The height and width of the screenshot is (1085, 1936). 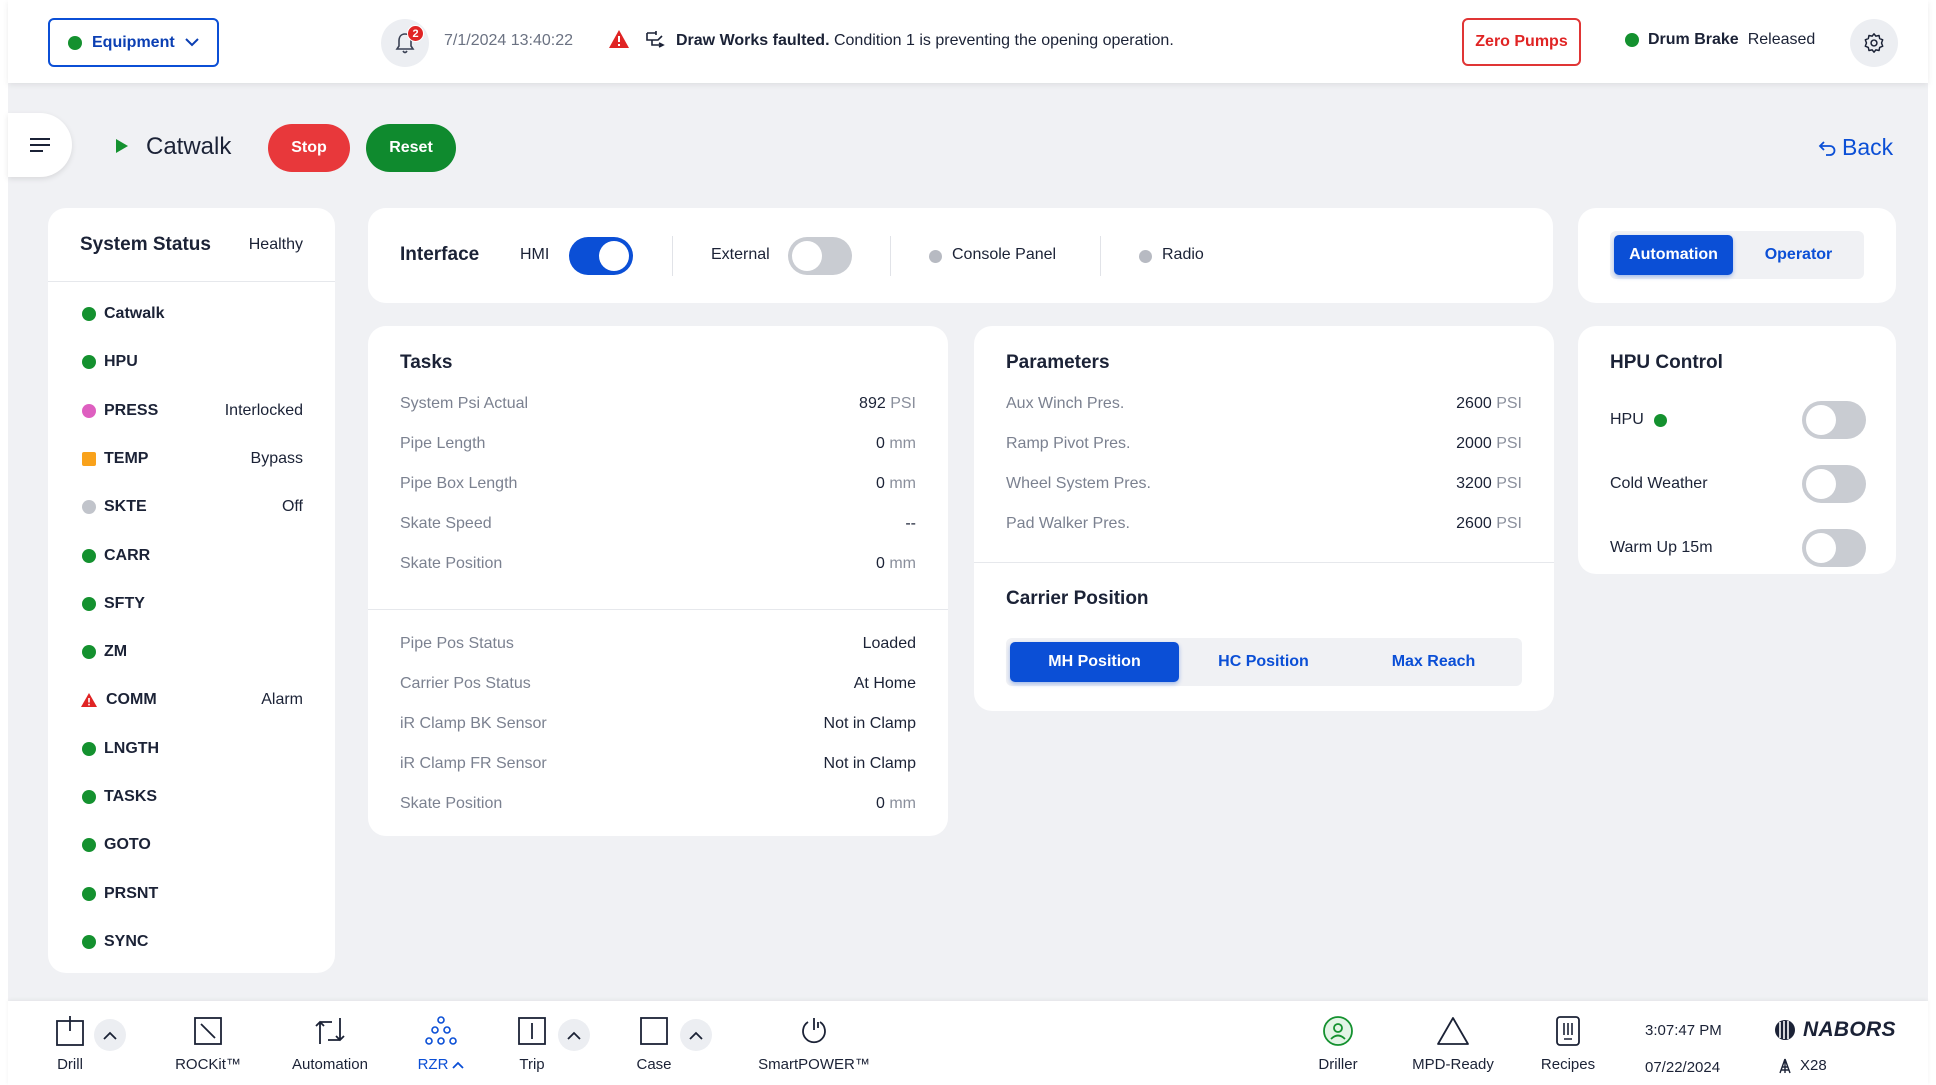 I want to click on nav-case: Case, so click(x=654, y=1043).